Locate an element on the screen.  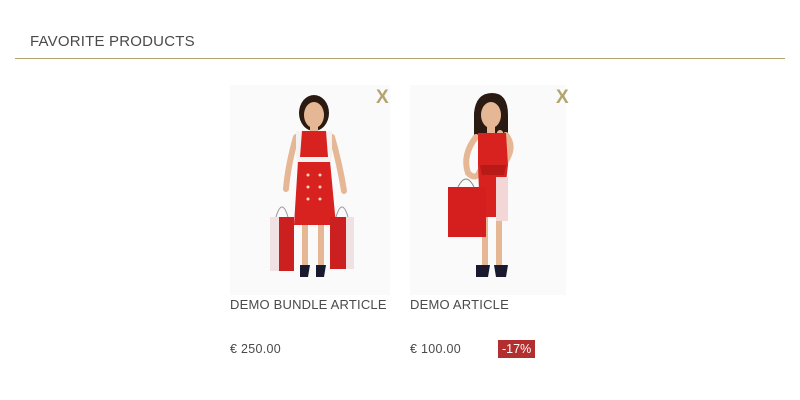
product-price: € 250.00 is located at coordinates (256, 349).